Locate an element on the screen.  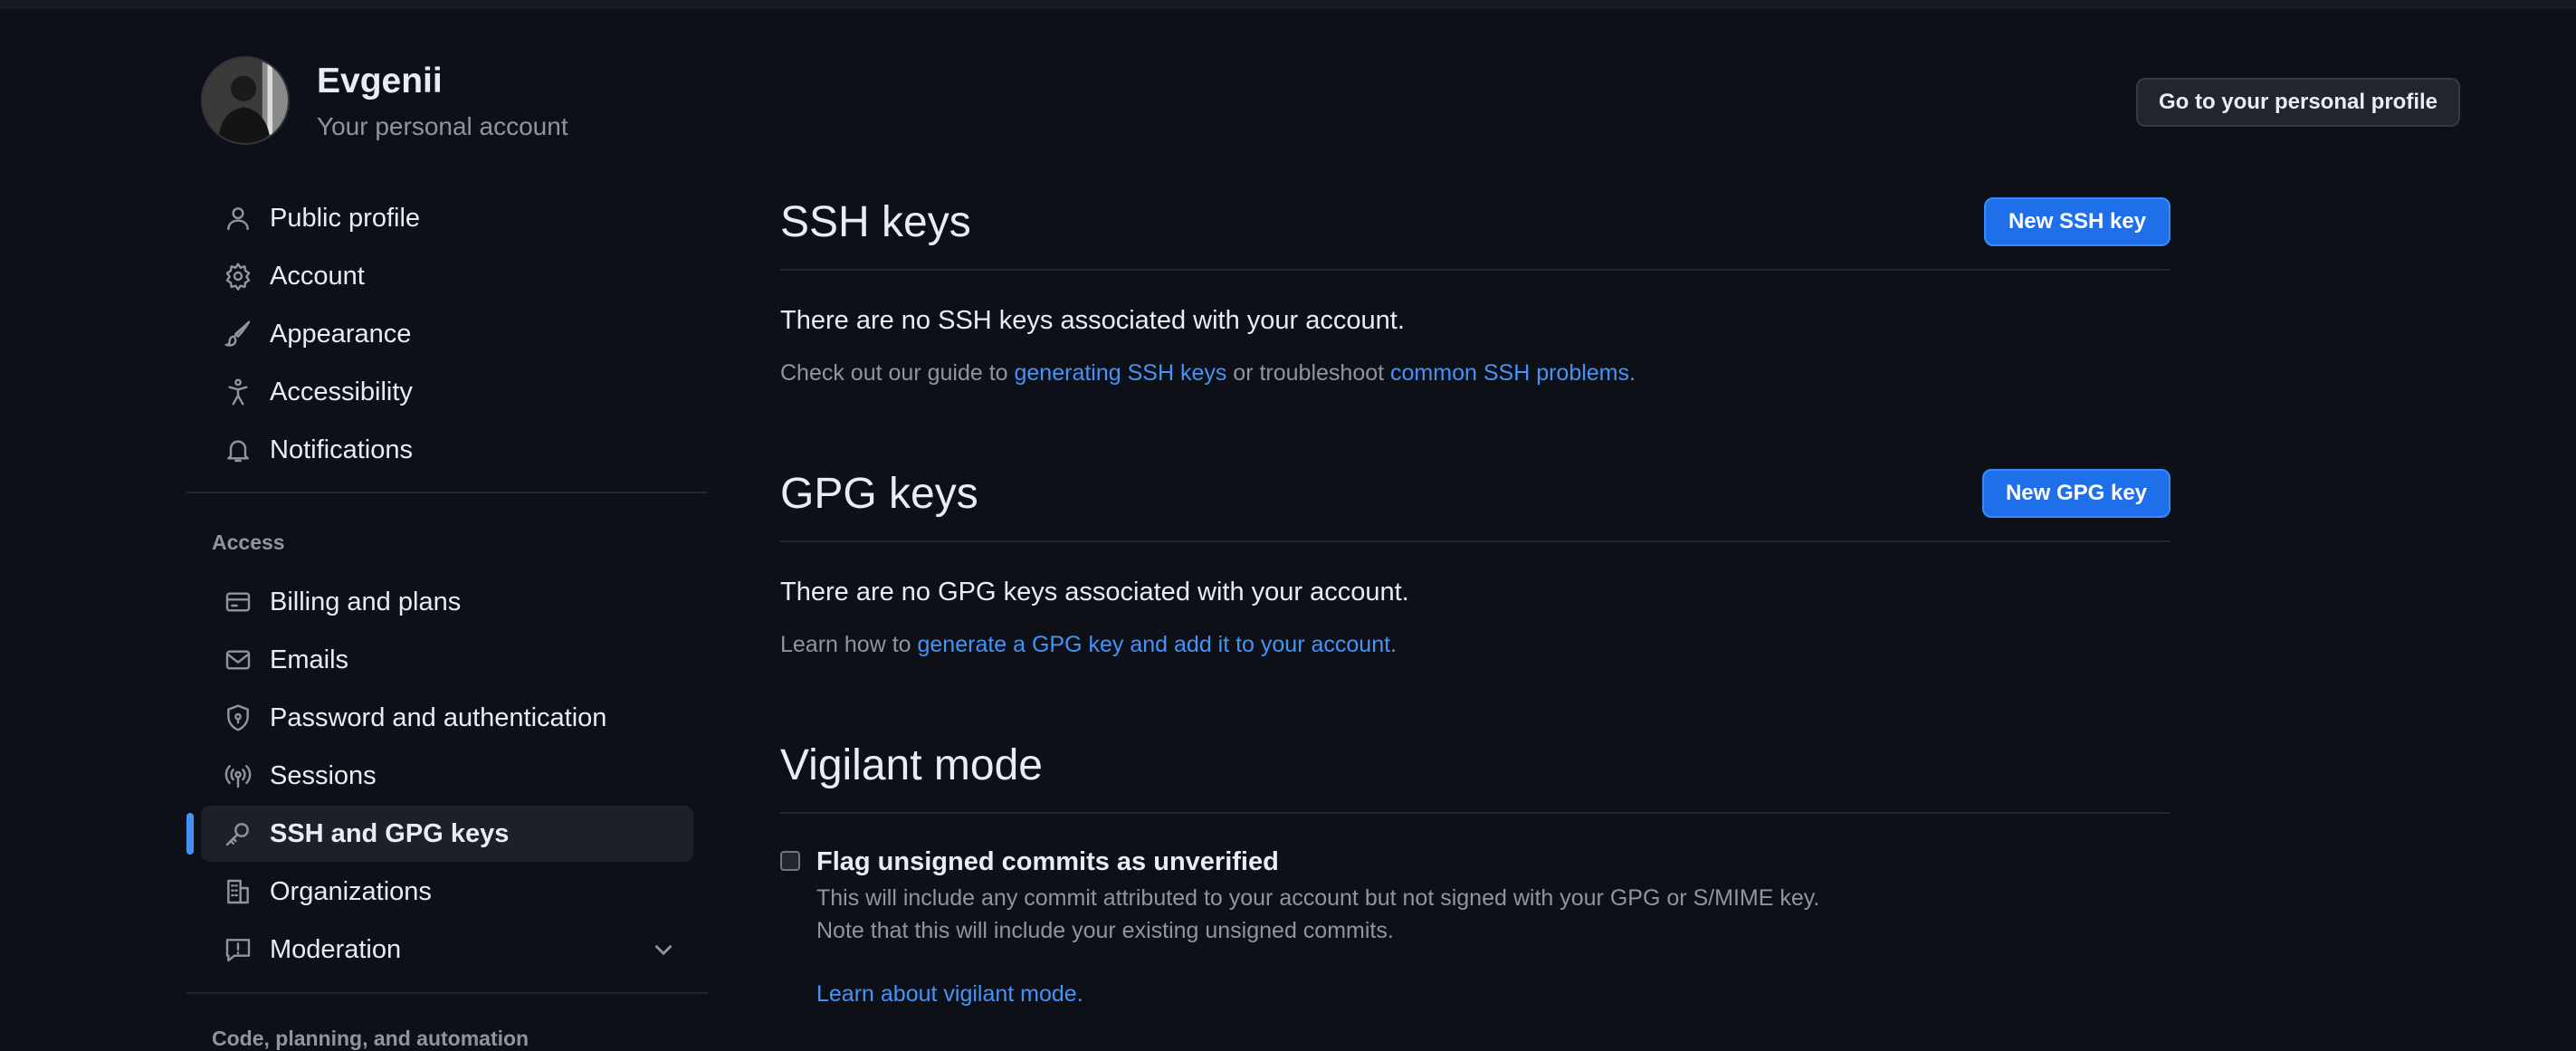
broadcast-icon is located at coordinates (238, 776).